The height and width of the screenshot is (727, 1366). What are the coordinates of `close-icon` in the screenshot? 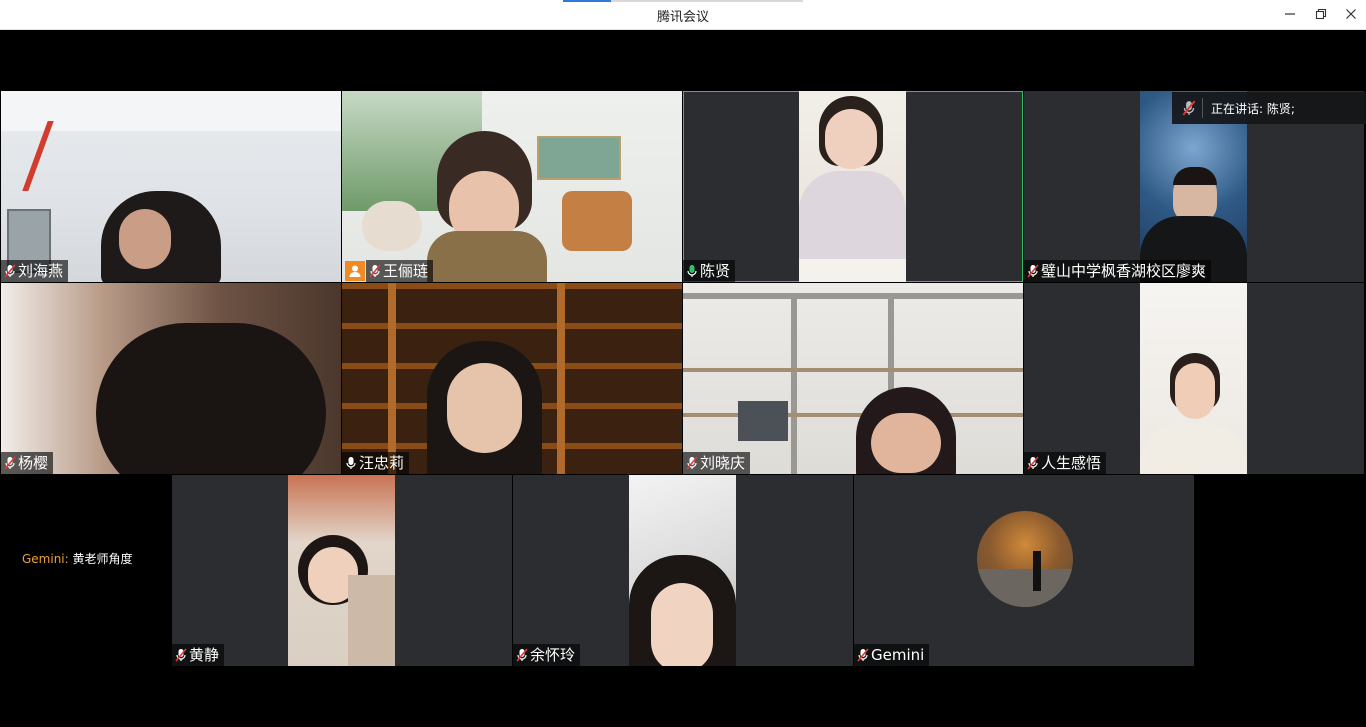 It's located at (1351, 14).